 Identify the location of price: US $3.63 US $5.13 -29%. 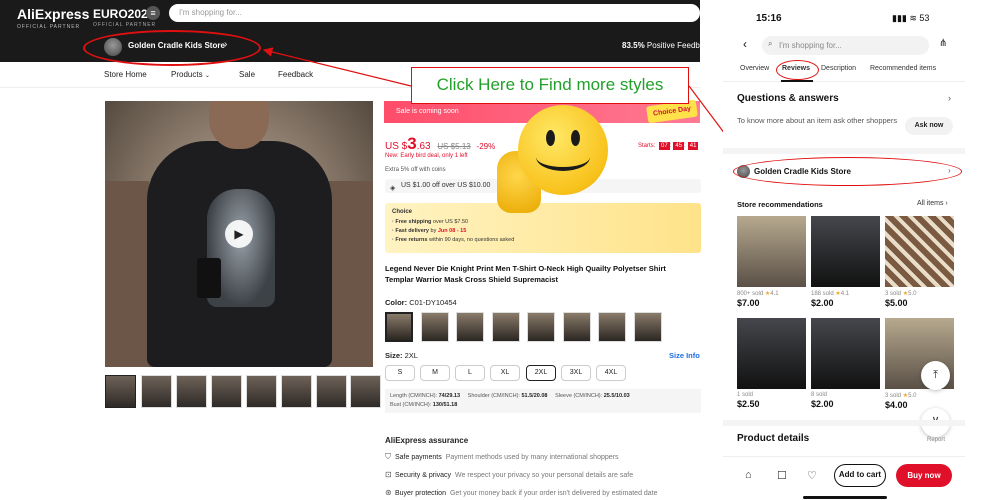
(440, 144).